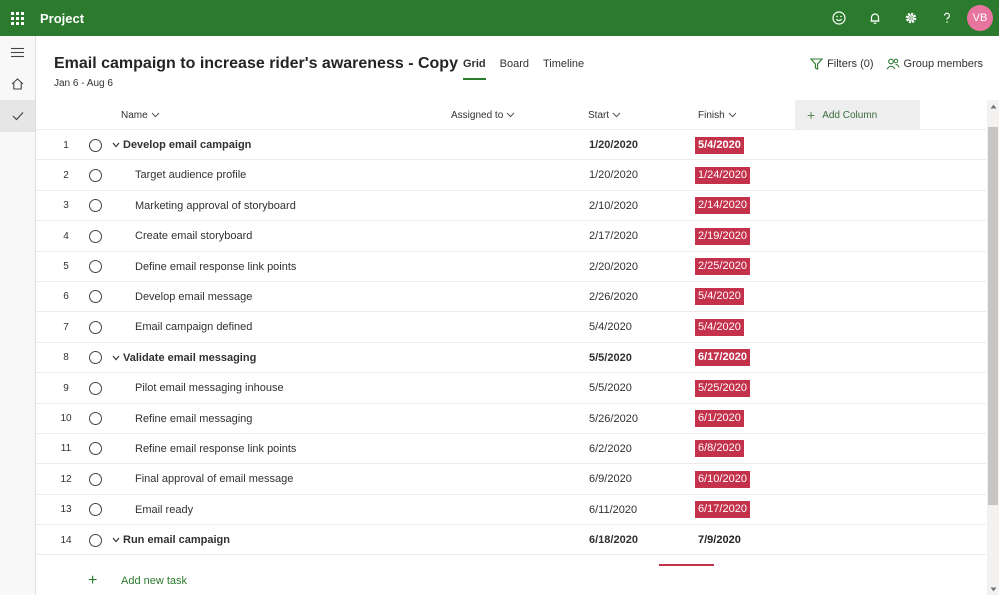 Image resolution: width=999 pixels, height=595 pixels. I want to click on vertical-scrollbar, so click(993, 347).